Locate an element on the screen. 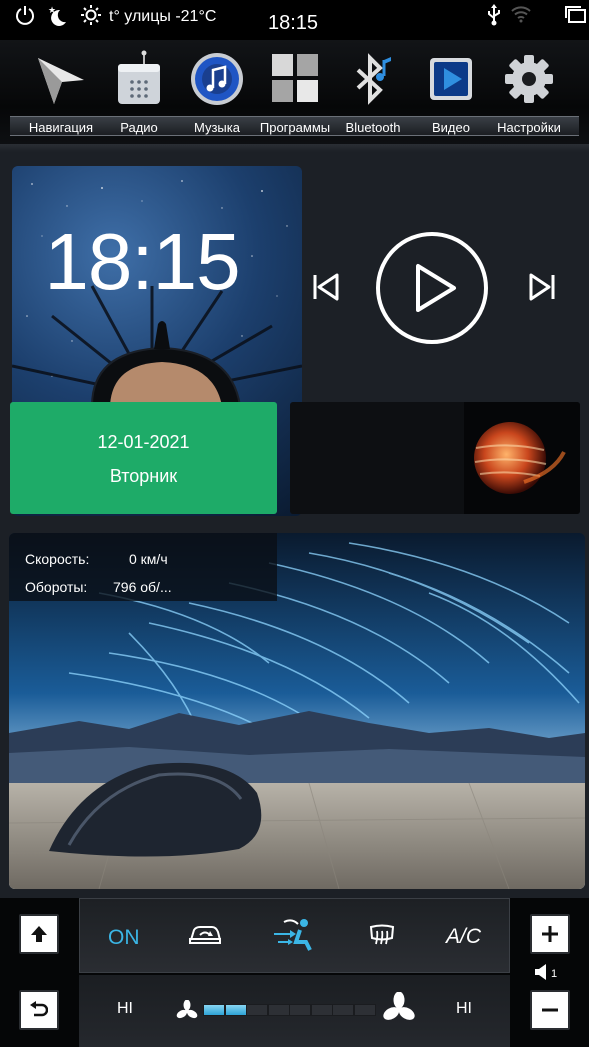  app-label: Музыка is located at coordinates (217, 127).